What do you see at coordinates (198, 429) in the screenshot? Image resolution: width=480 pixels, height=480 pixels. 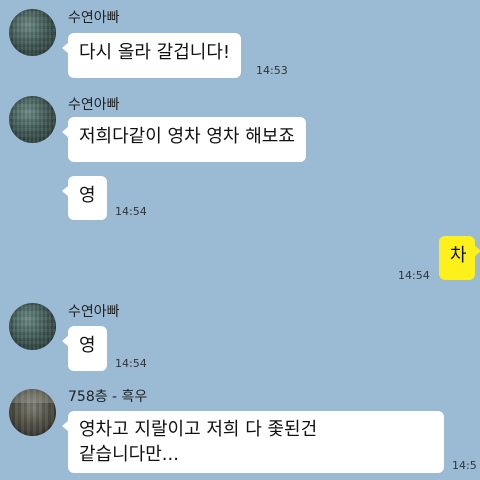 I see `message-line: 영차고 지랄이고 저희 다 좇된건` at bounding box center [198, 429].